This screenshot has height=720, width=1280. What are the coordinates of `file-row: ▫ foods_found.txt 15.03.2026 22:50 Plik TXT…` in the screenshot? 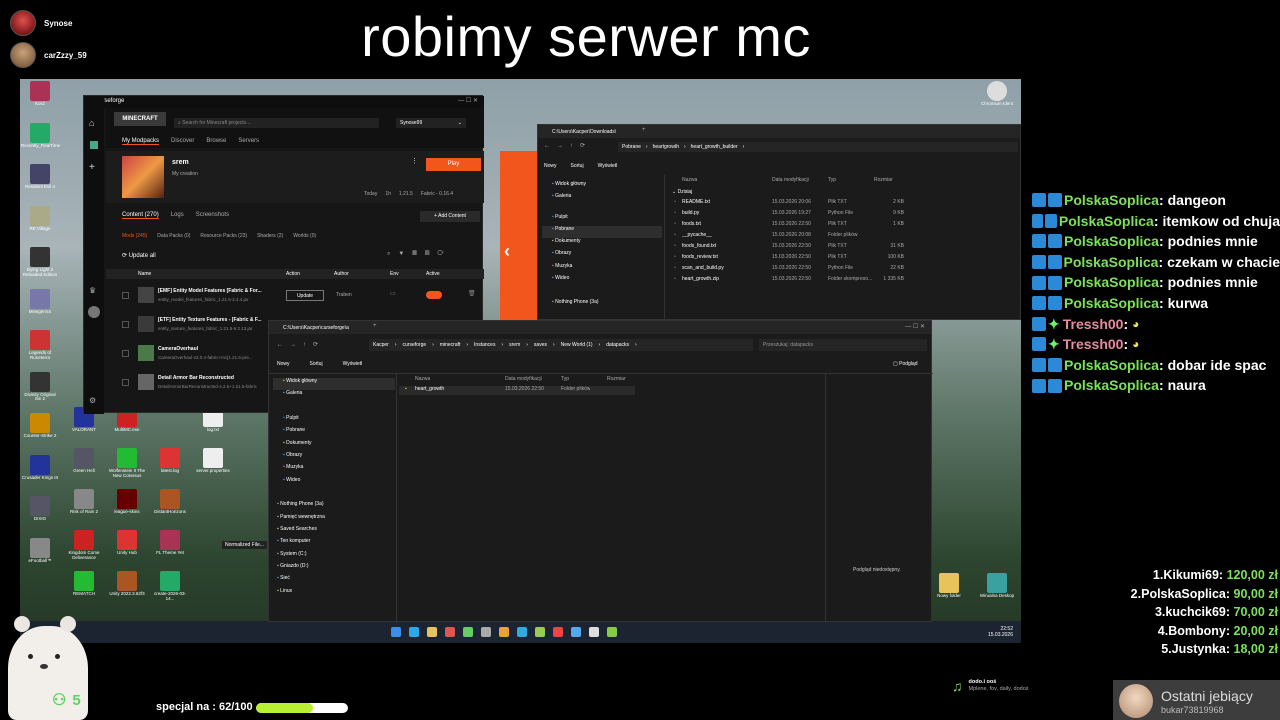 It's located at (844, 248).